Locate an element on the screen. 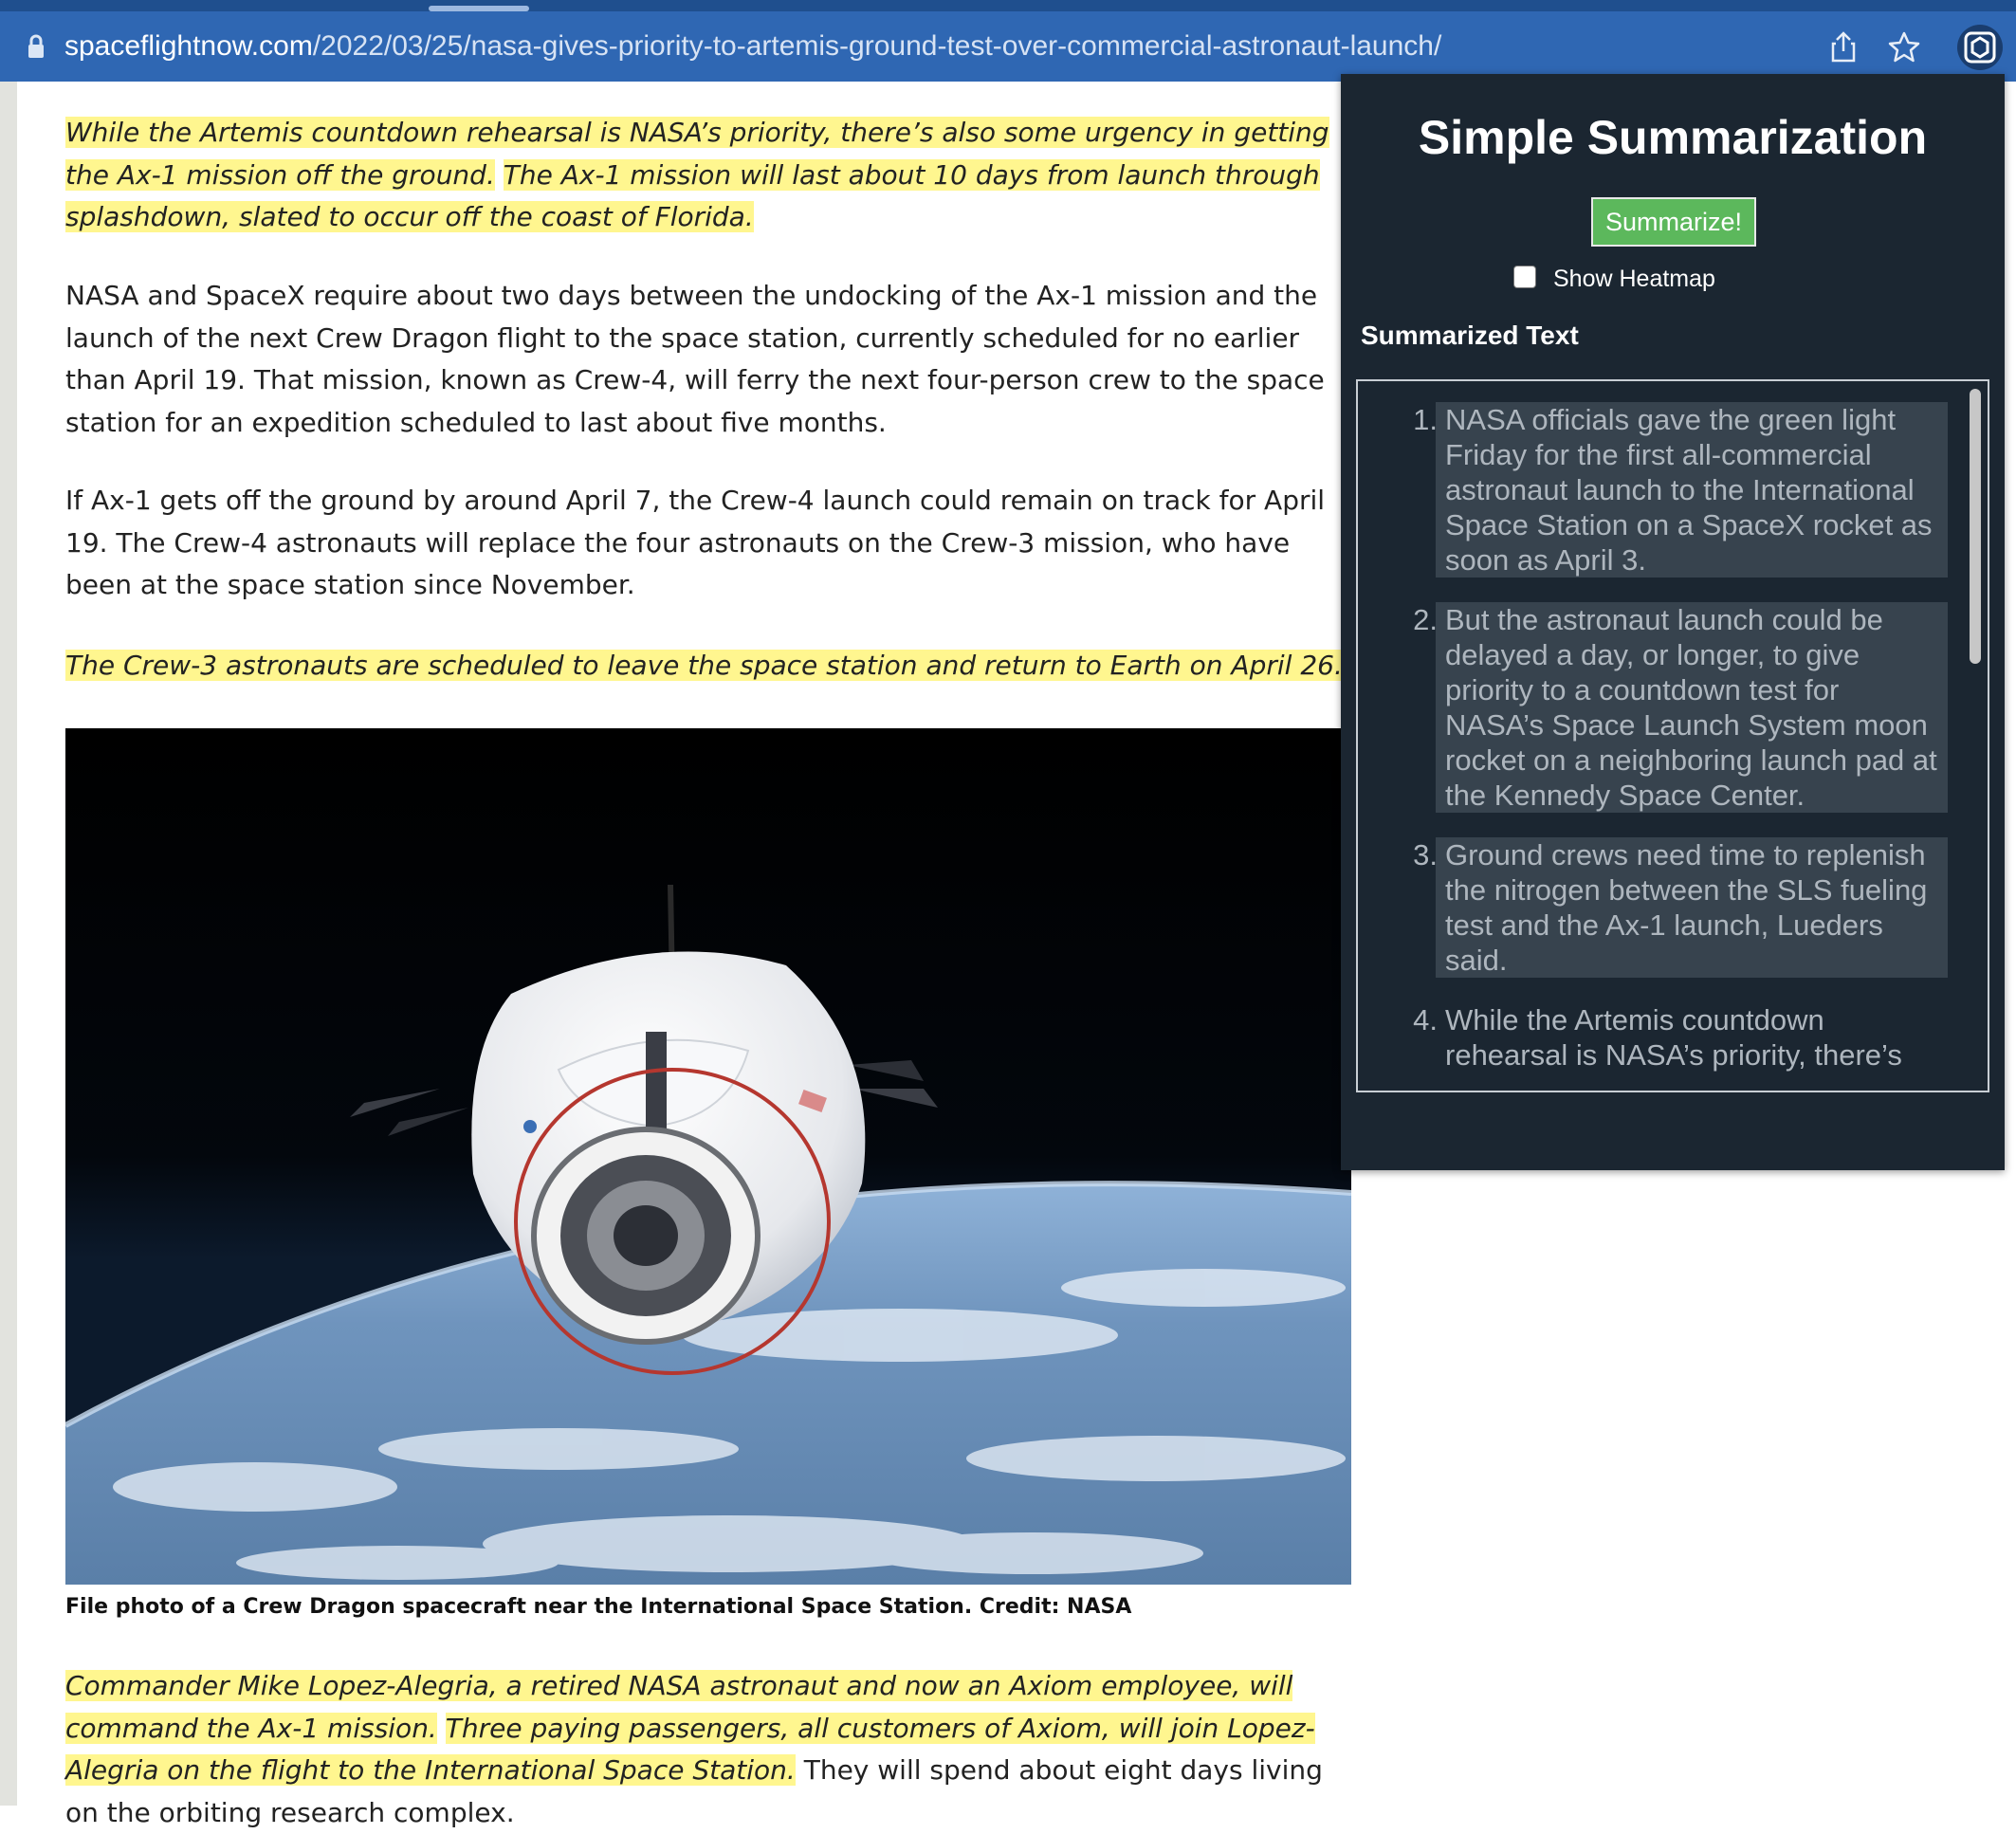 Image resolution: width=2016 pixels, height=1834 pixels. summarize-button: Summarize! is located at coordinates (1673, 222).